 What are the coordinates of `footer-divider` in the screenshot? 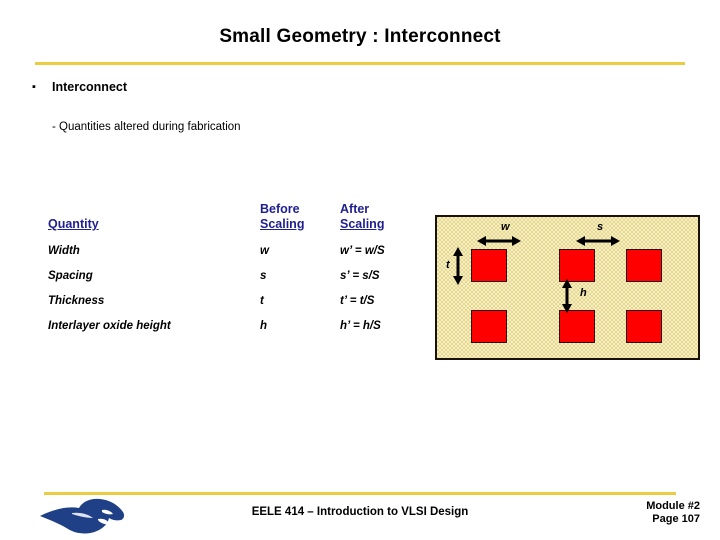 It's located at (360, 493).